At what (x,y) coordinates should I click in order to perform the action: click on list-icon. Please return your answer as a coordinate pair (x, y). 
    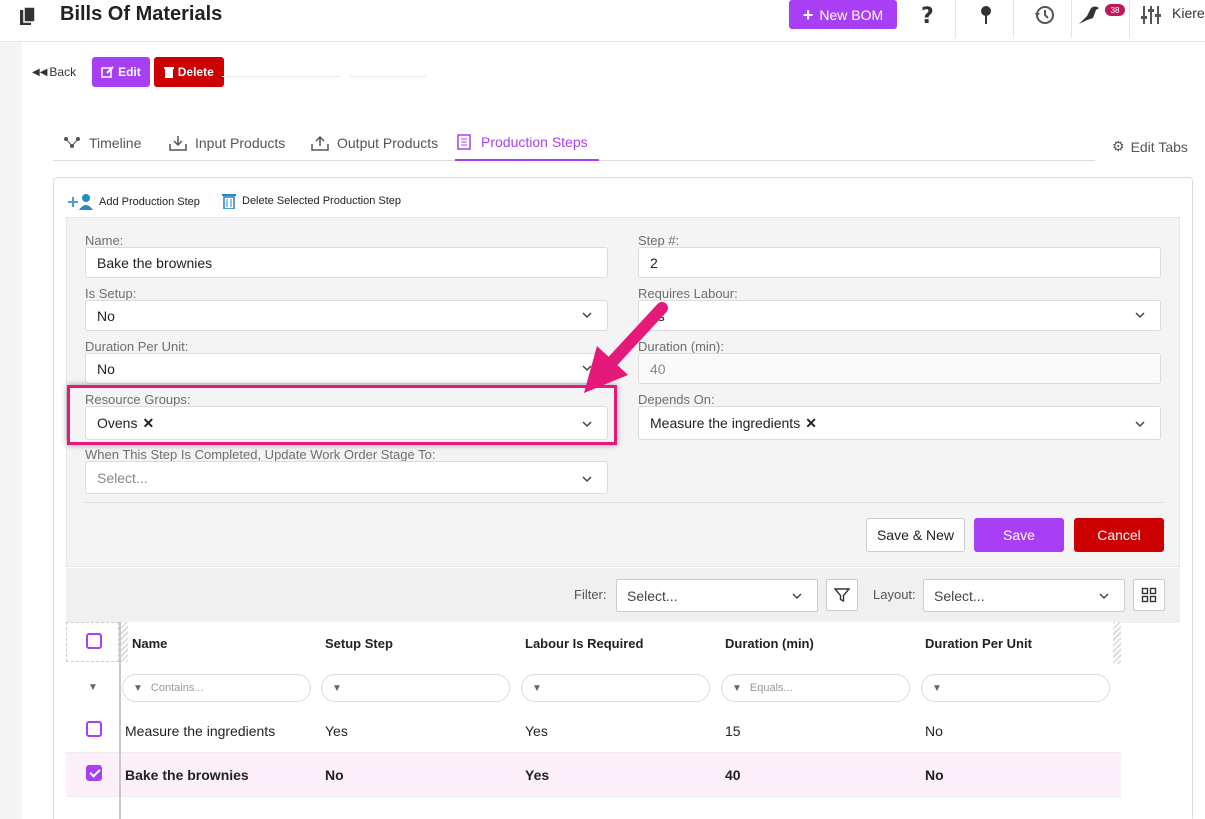
    Looking at the image, I should click on (464, 141).